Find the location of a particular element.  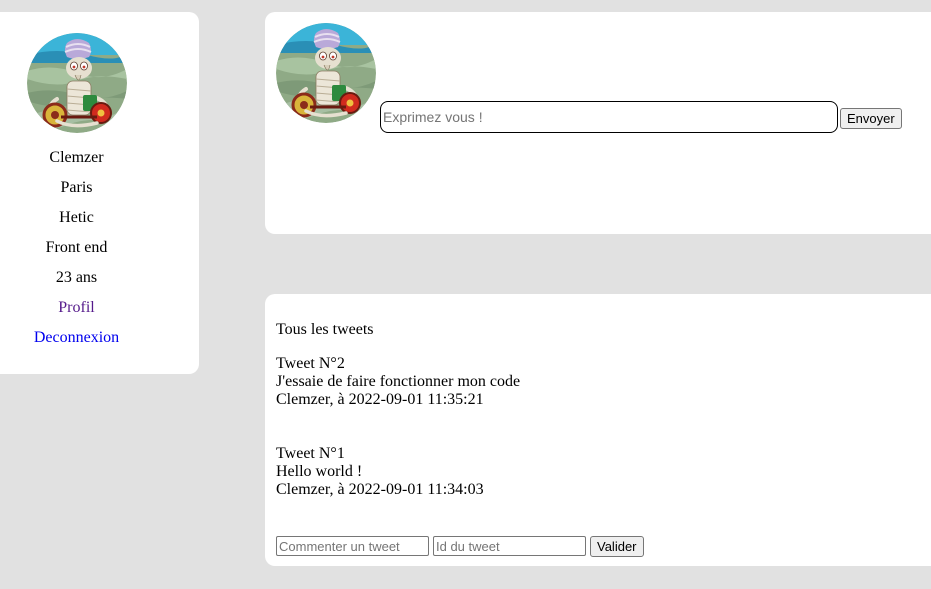

validate-button: Valider is located at coordinates (617, 546).